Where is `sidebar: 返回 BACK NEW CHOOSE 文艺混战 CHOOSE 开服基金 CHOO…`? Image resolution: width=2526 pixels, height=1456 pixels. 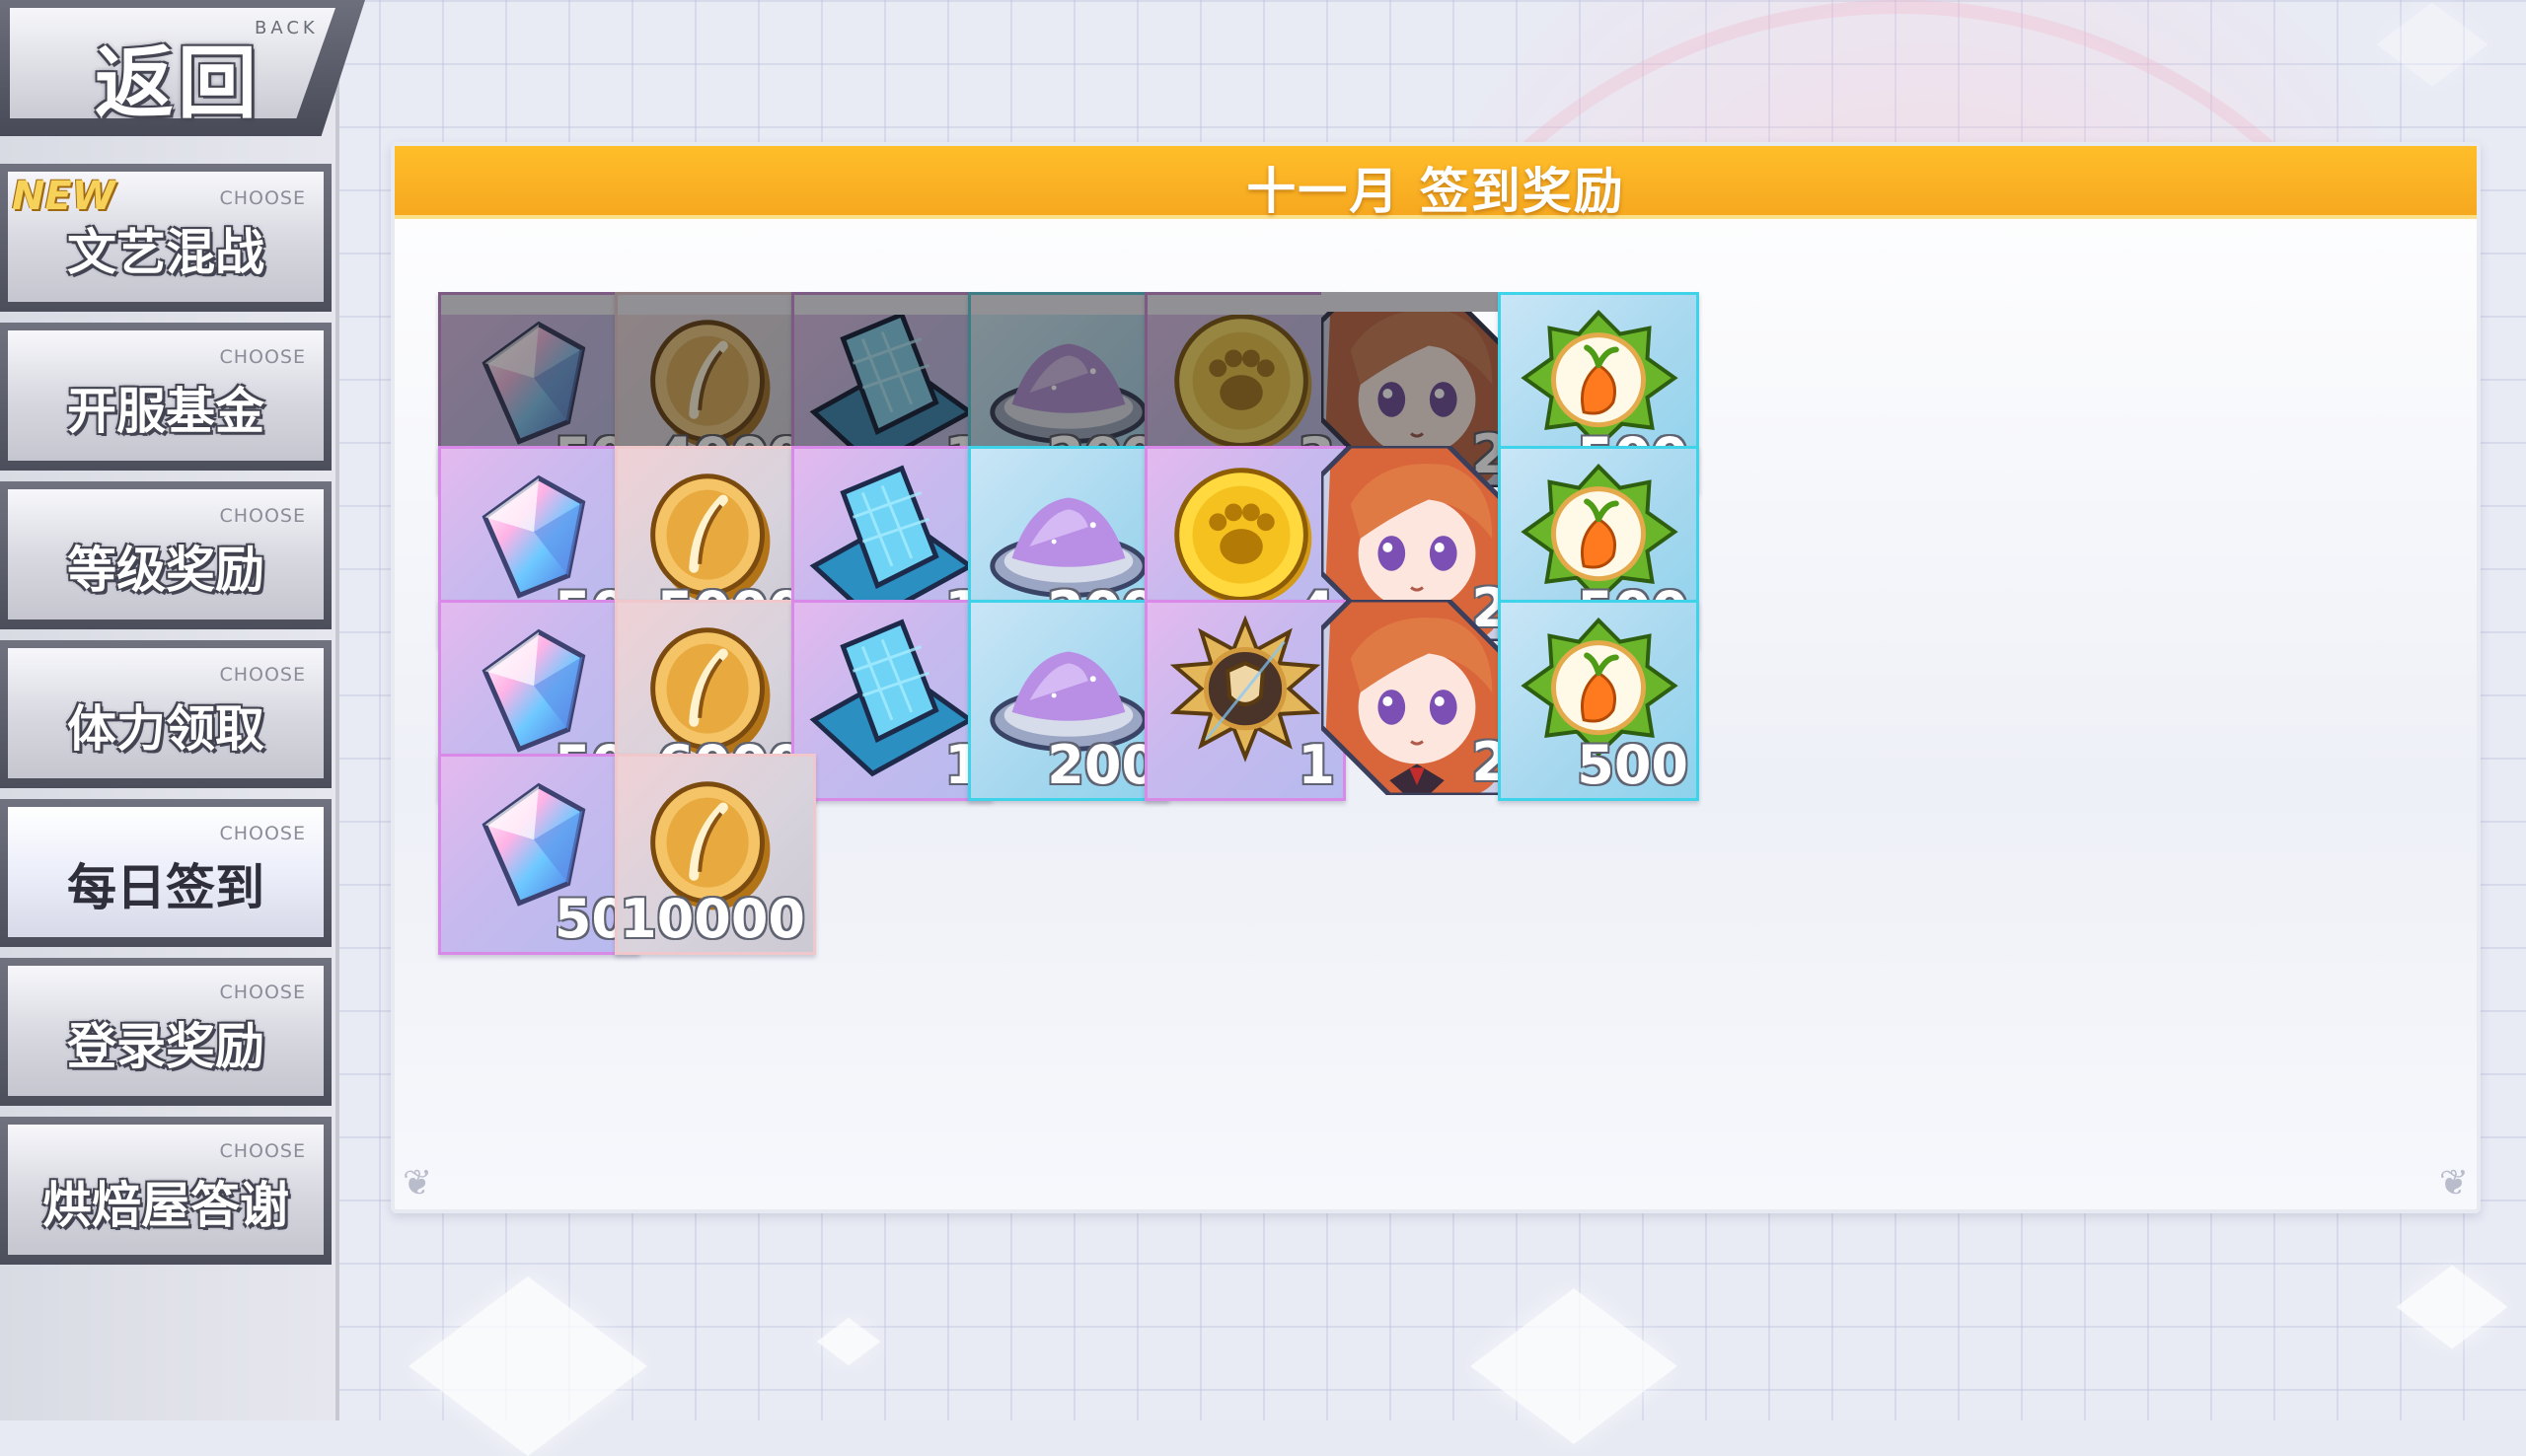
sidebar: 返回 BACK NEW CHOOSE 文艺混战 CHOOSE 开服基金 CHOO… is located at coordinates (182, 710).